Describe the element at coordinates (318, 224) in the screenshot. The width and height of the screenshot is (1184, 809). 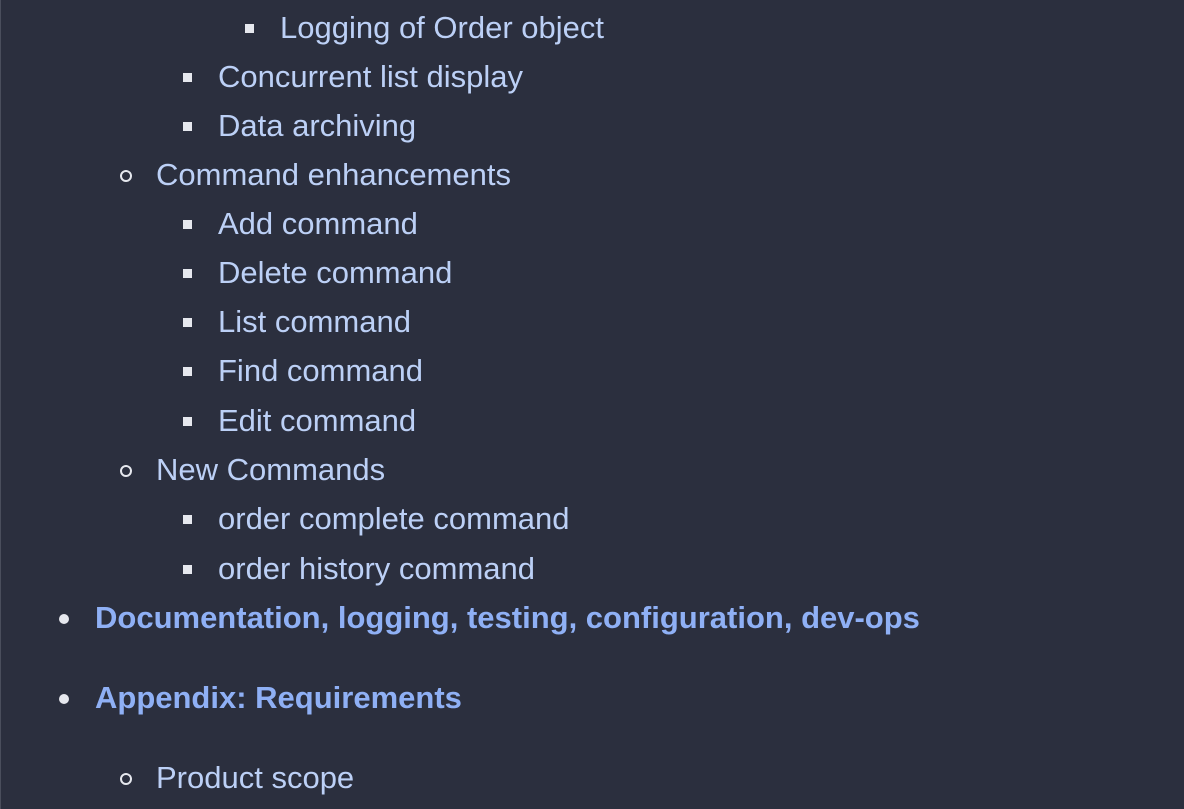
I see `toc-link-add-command: Add command` at that location.